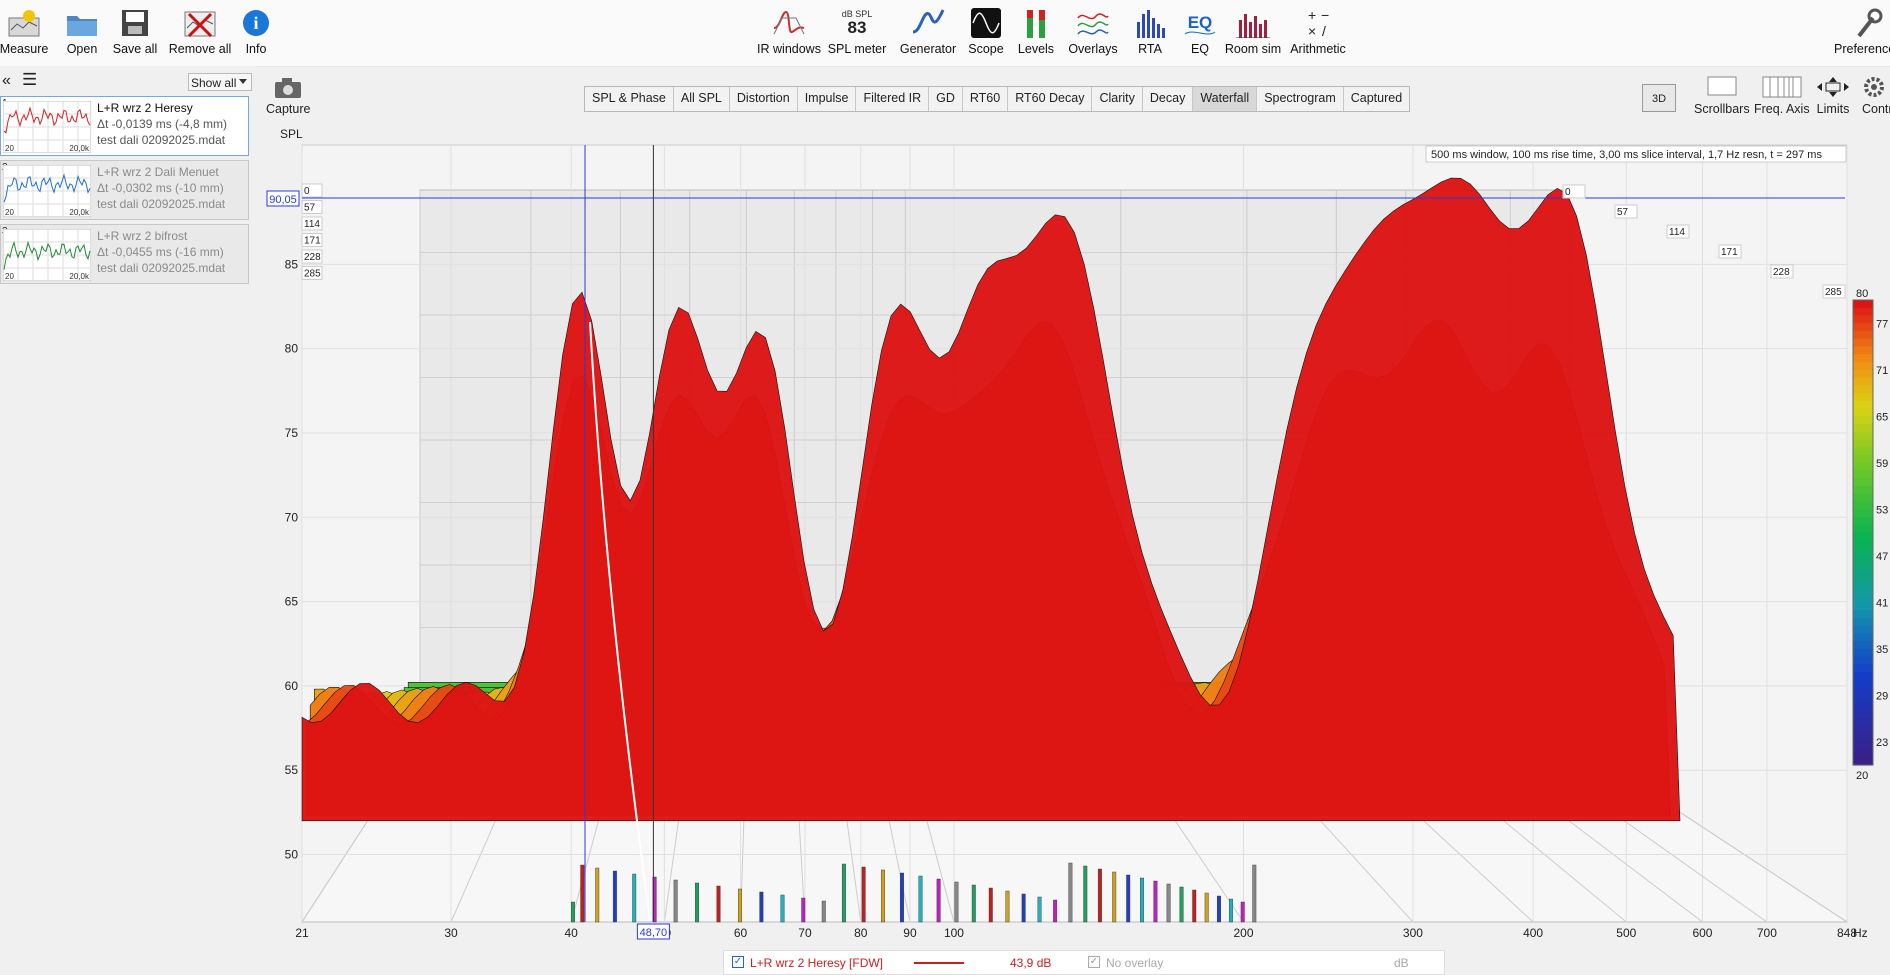 Image resolution: width=1890 pixels, height=975 pixels. What do you see at coordinates (292, 770) in the screenshot?
I see `y-tick-label: 55` at bounding box center [292, 770].